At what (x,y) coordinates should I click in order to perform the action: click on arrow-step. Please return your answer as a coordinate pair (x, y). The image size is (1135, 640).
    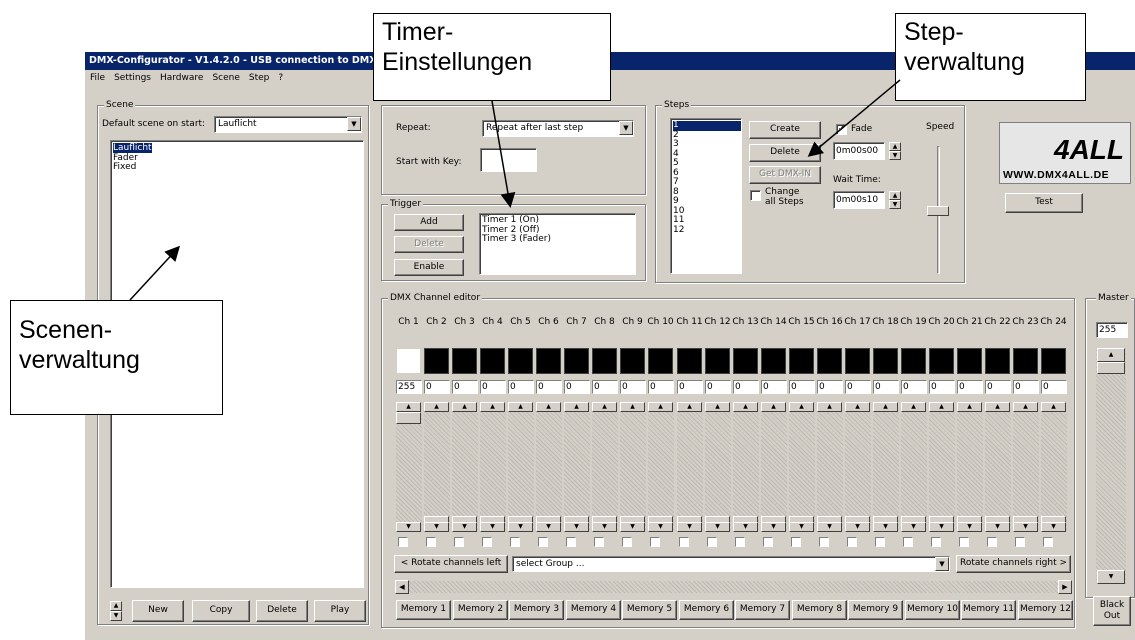
    Looking at the image, I should click on (854, 118).